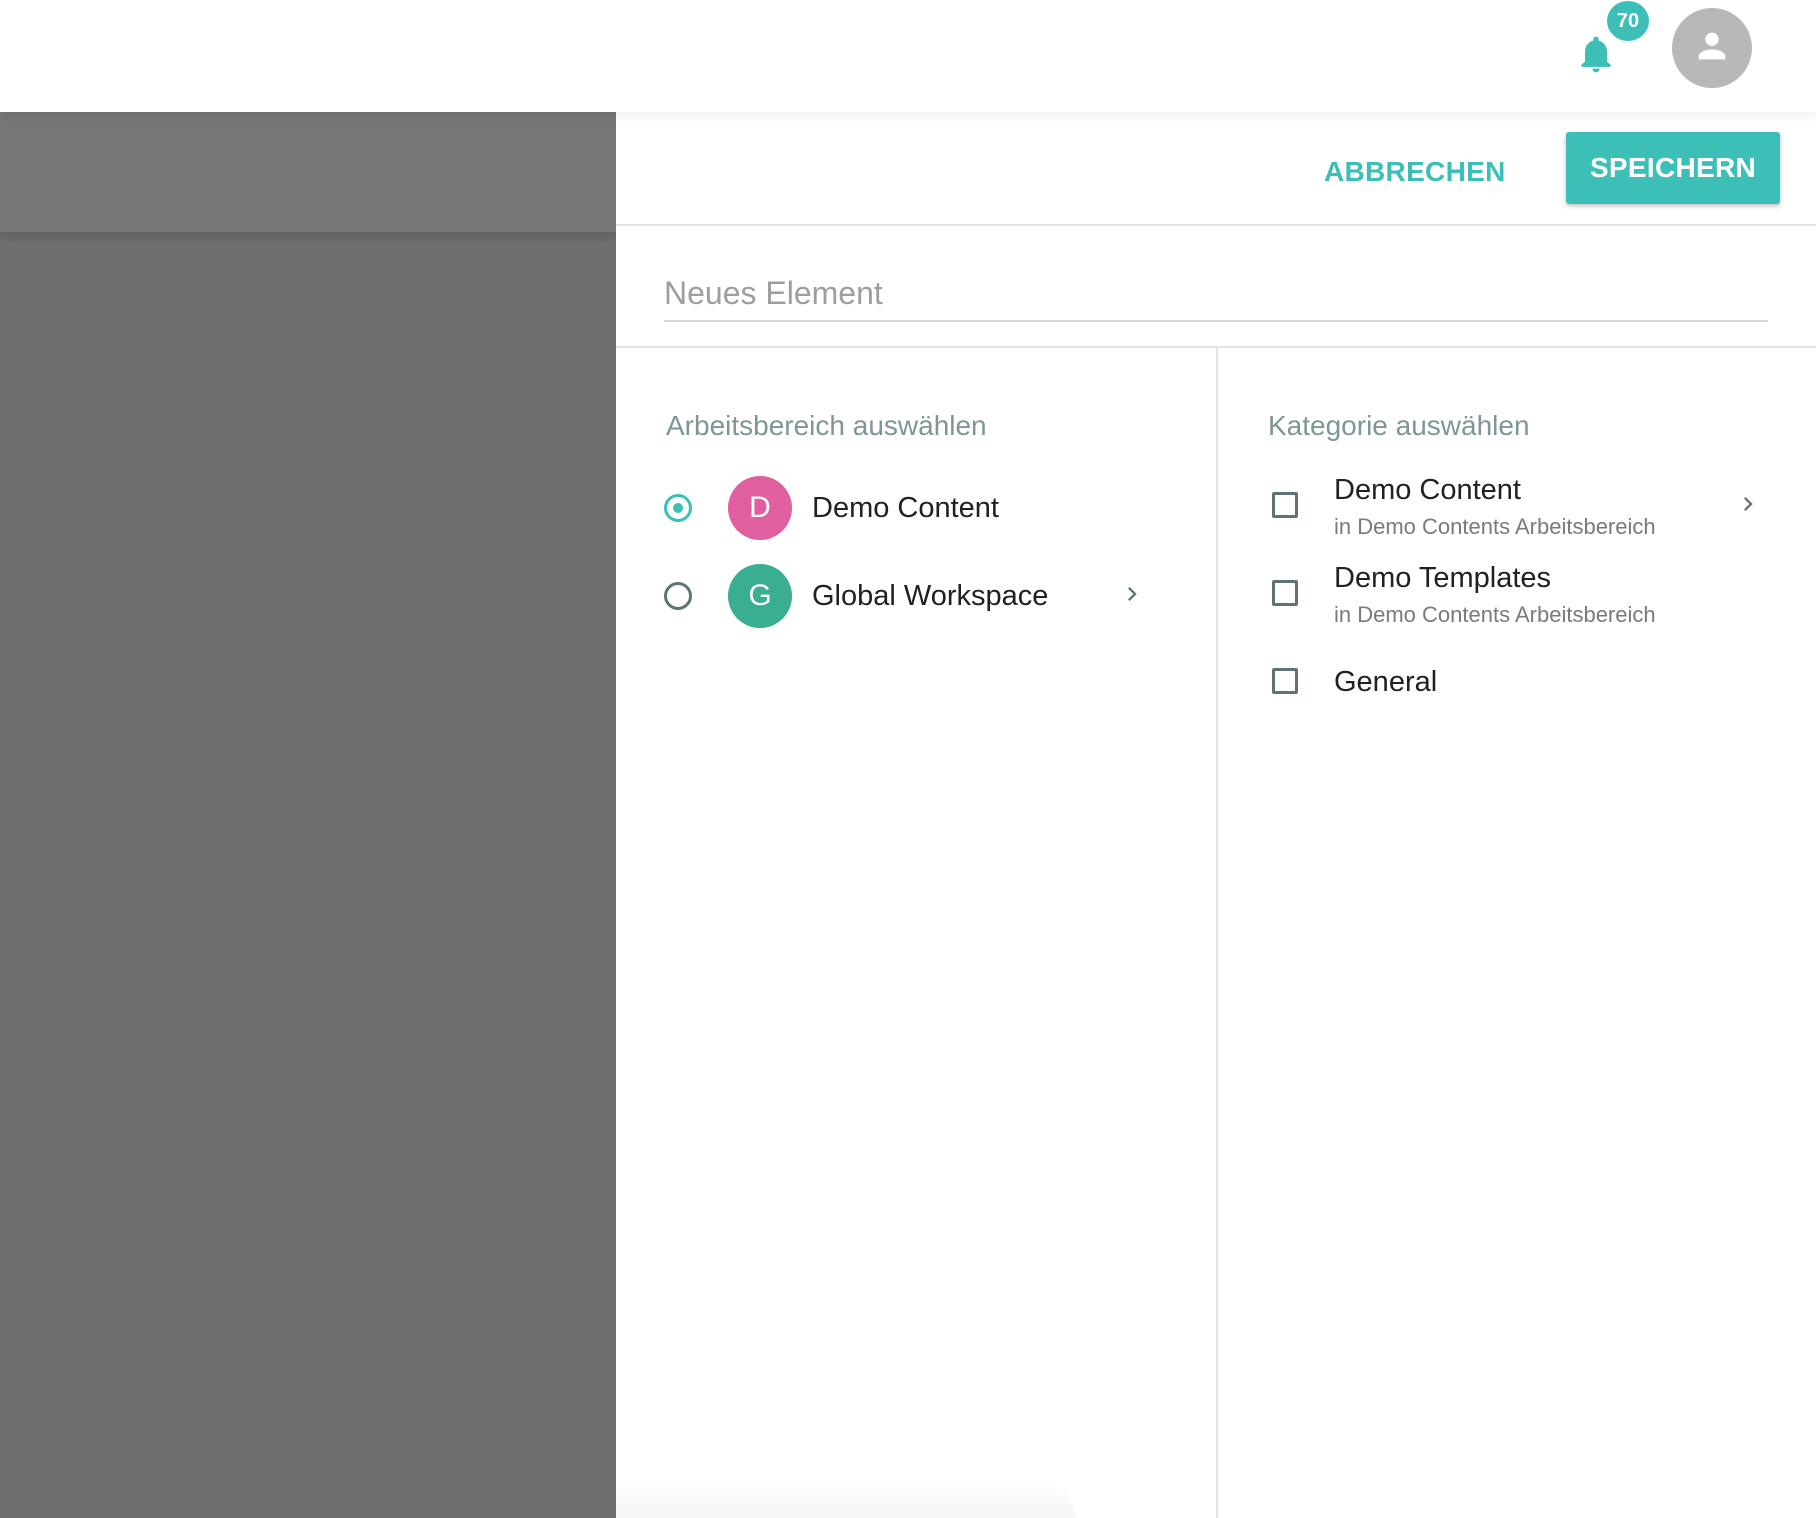 This screenshot has width=1816, height=1518. Describe the element at coordinates (1216, 294) in the screenshot. I see `element-title-input` at that location.